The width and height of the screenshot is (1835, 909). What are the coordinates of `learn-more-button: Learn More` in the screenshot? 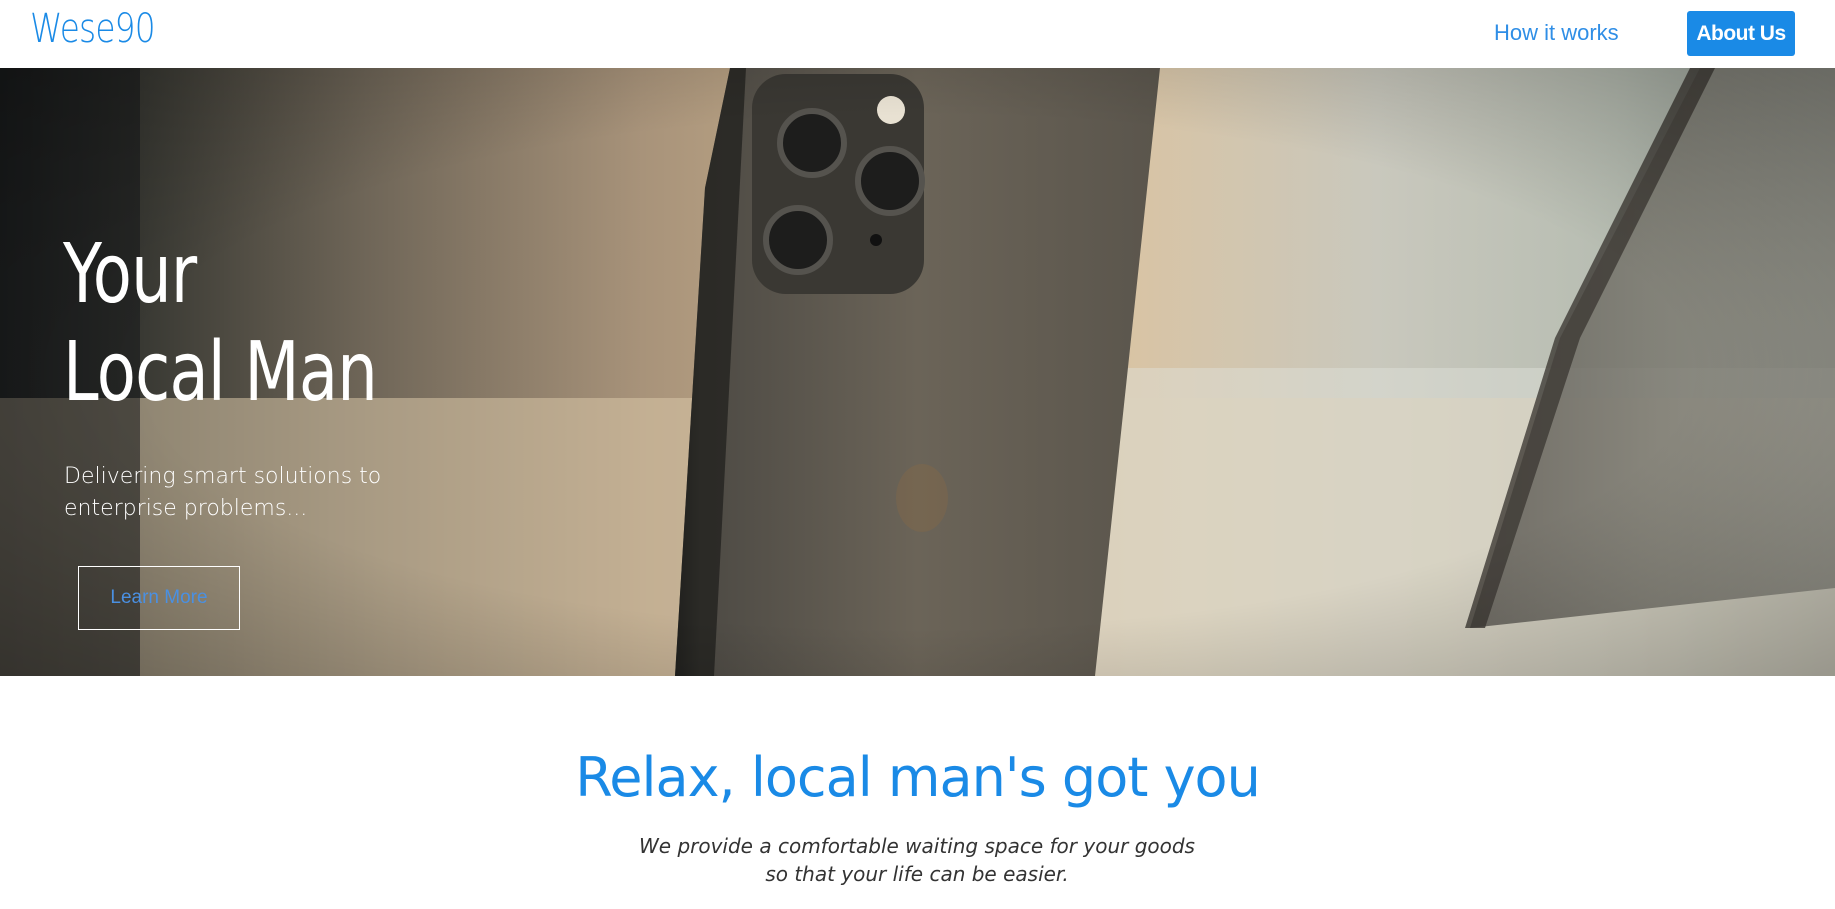 It's located at (159, 598).